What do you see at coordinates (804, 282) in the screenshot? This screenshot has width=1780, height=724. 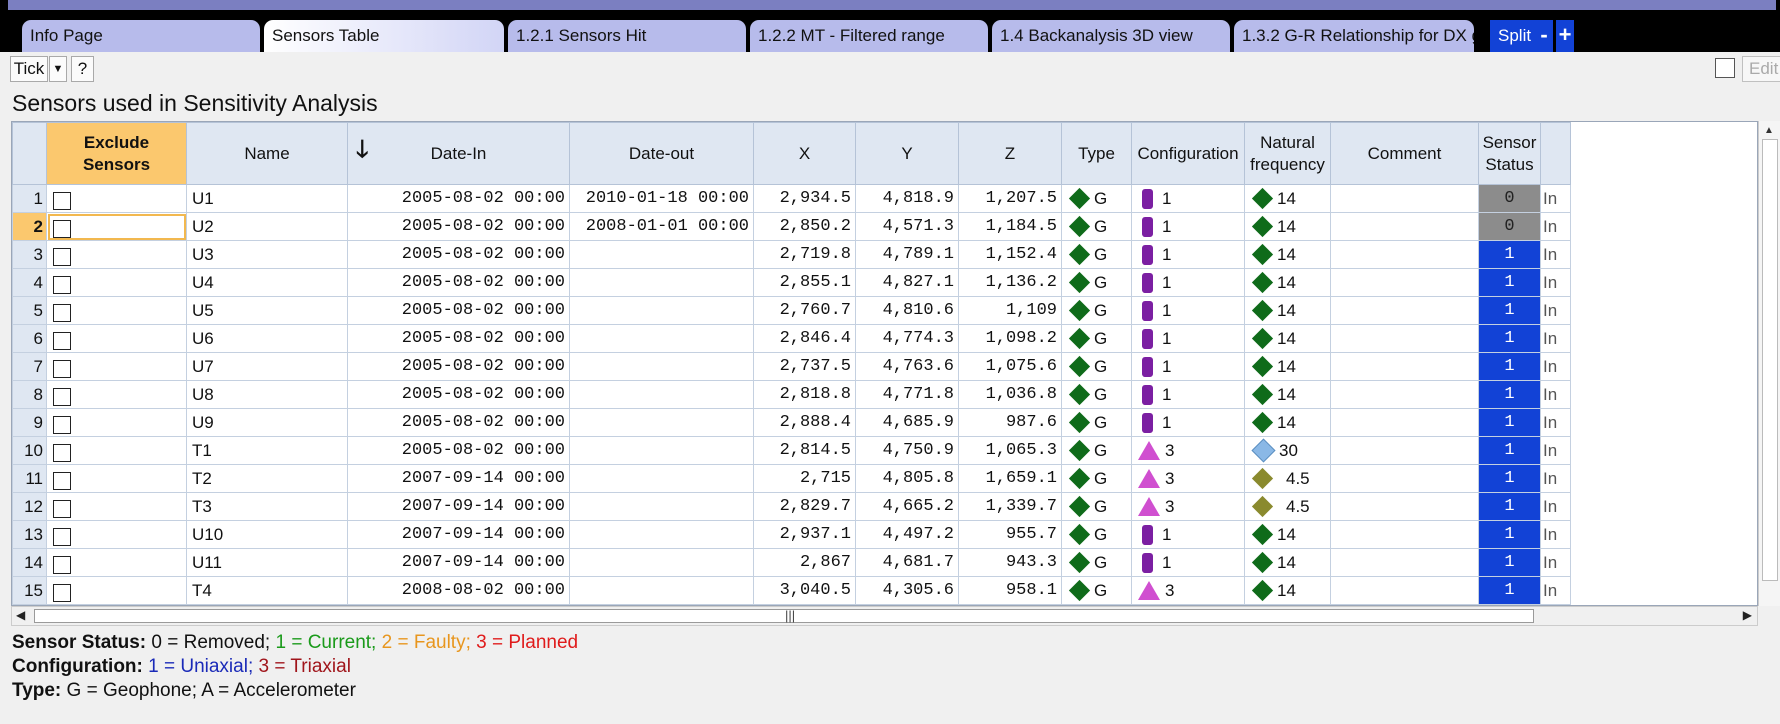 I see `x-cell: 2,855.1` at bounding box center [804, 282].